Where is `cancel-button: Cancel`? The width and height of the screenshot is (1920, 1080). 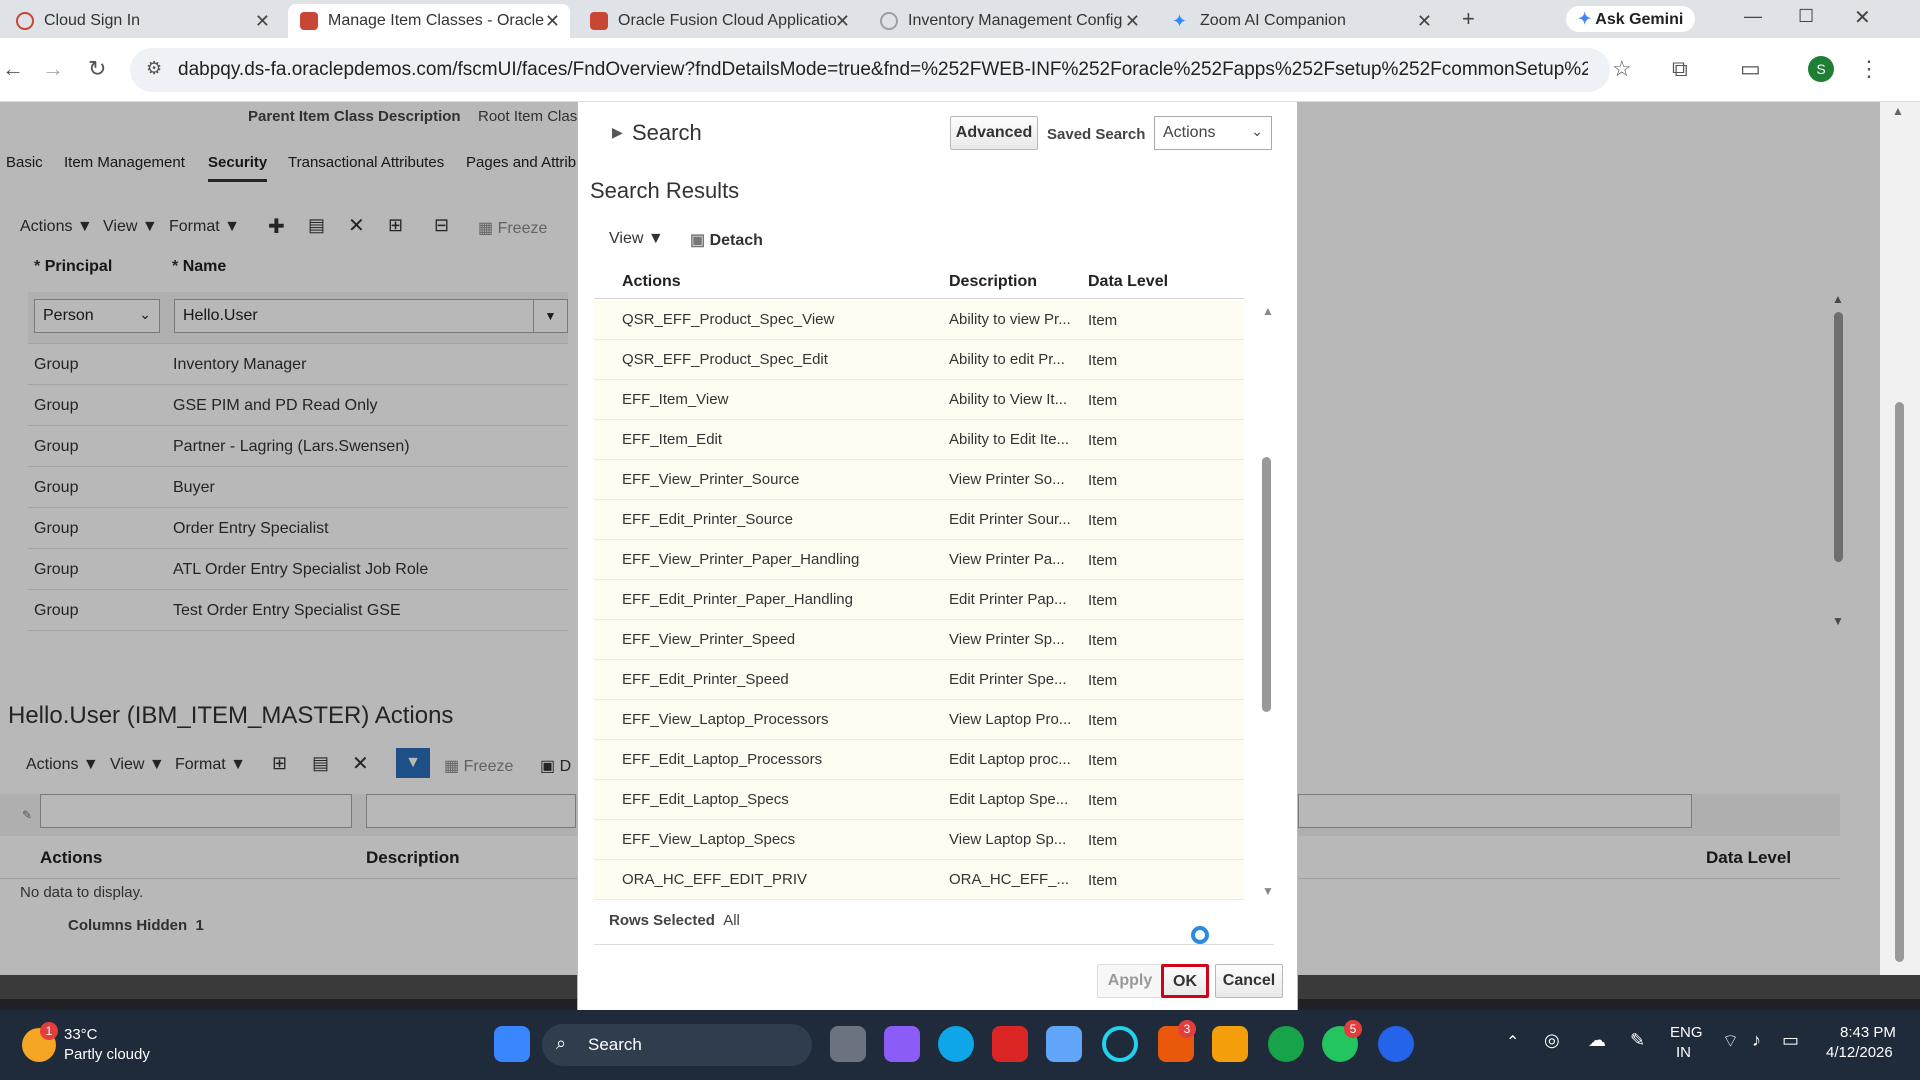 cancel-button: Cancel is located at coordinates (1249, 981).